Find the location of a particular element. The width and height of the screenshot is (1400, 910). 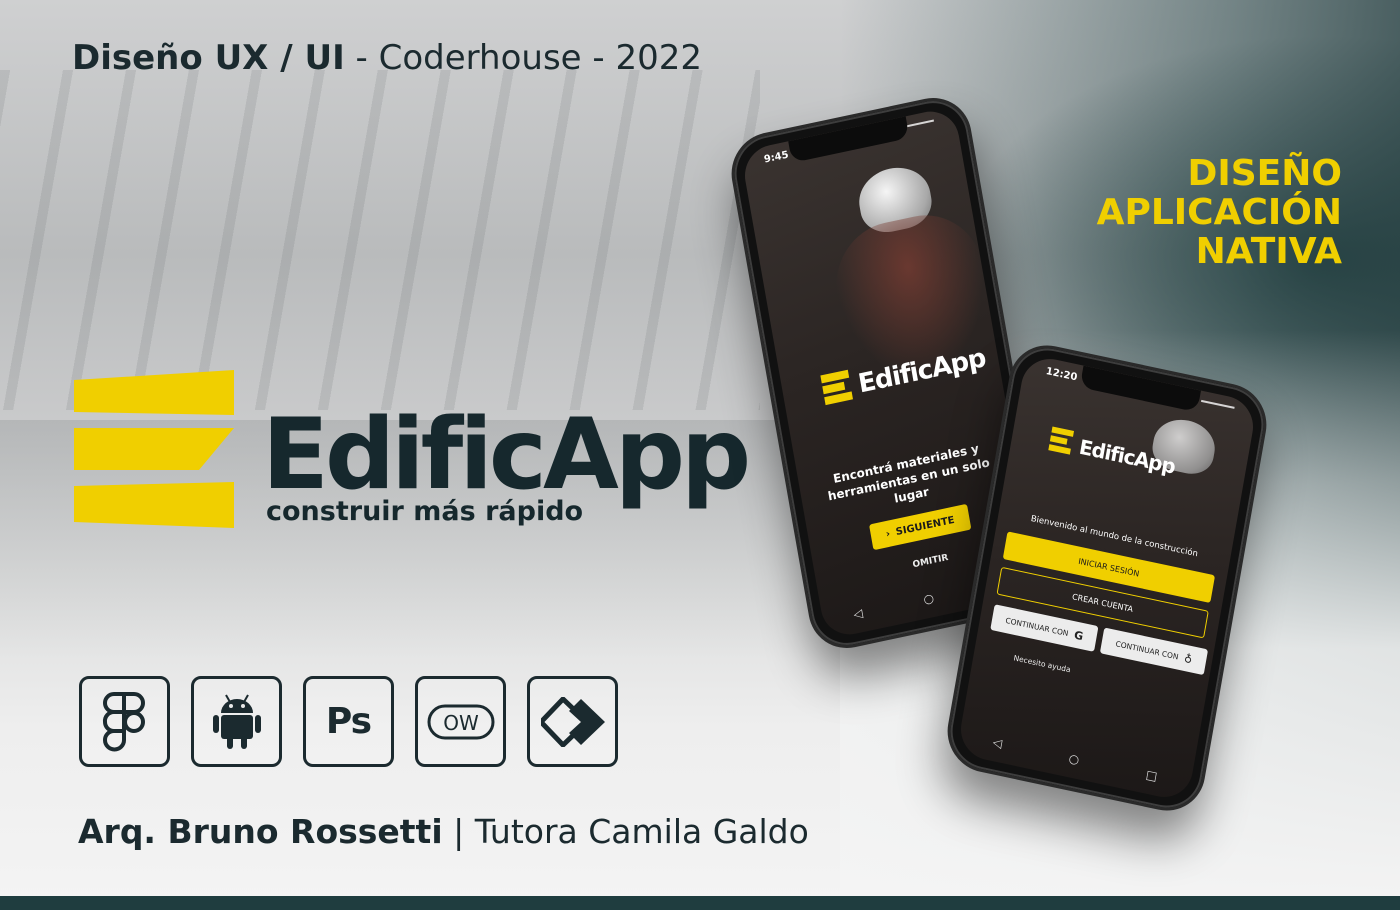

nav-recents-icon: □ is located at coordinates (1152, 775).